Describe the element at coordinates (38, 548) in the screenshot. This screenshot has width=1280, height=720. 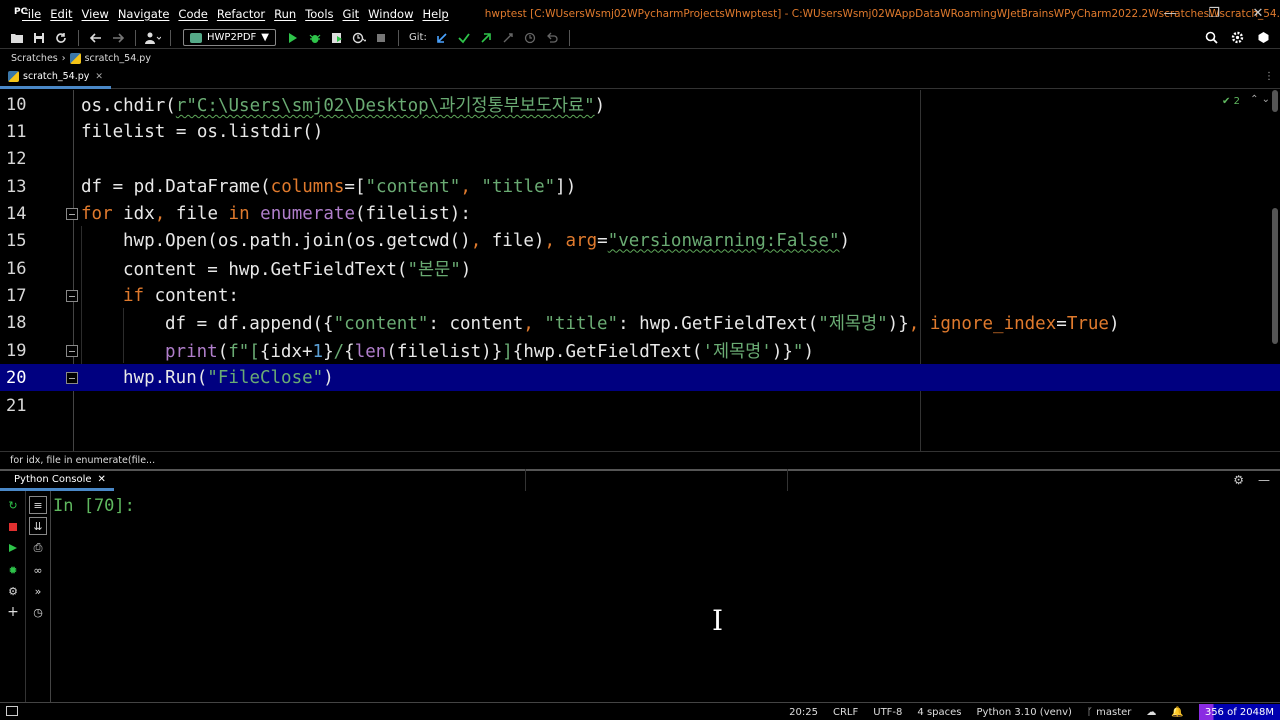
I see `print-icon: ⎙` at that location.